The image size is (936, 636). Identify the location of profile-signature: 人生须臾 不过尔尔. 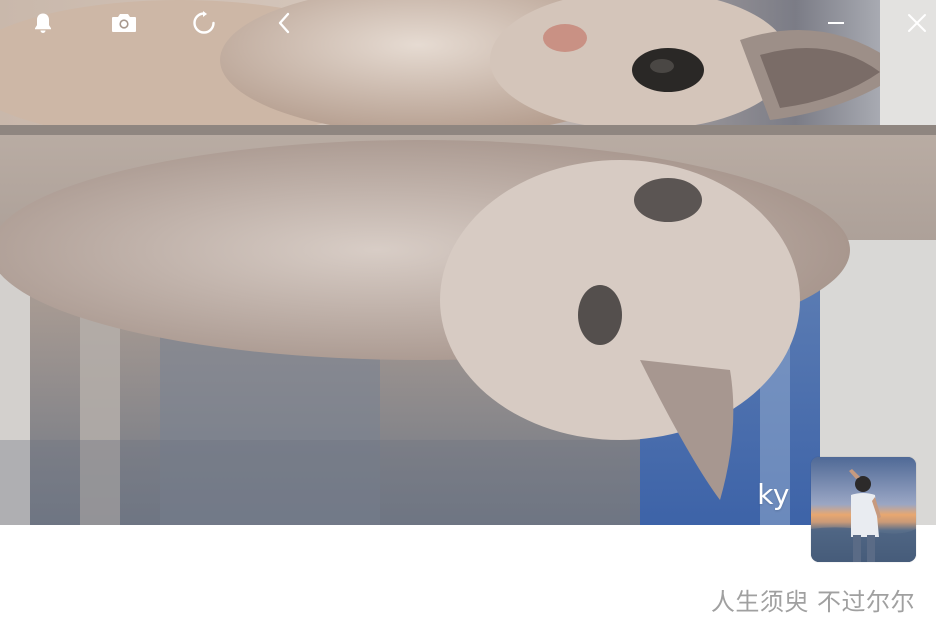
(812, 602).